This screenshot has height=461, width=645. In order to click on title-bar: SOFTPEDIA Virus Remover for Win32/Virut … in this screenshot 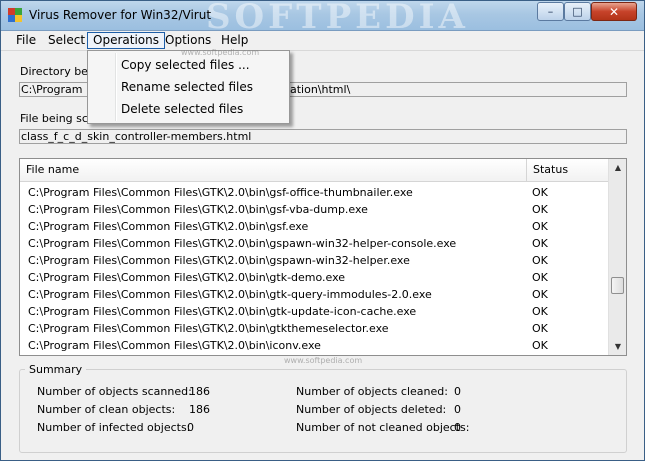, I will do `click(322, 19)`.